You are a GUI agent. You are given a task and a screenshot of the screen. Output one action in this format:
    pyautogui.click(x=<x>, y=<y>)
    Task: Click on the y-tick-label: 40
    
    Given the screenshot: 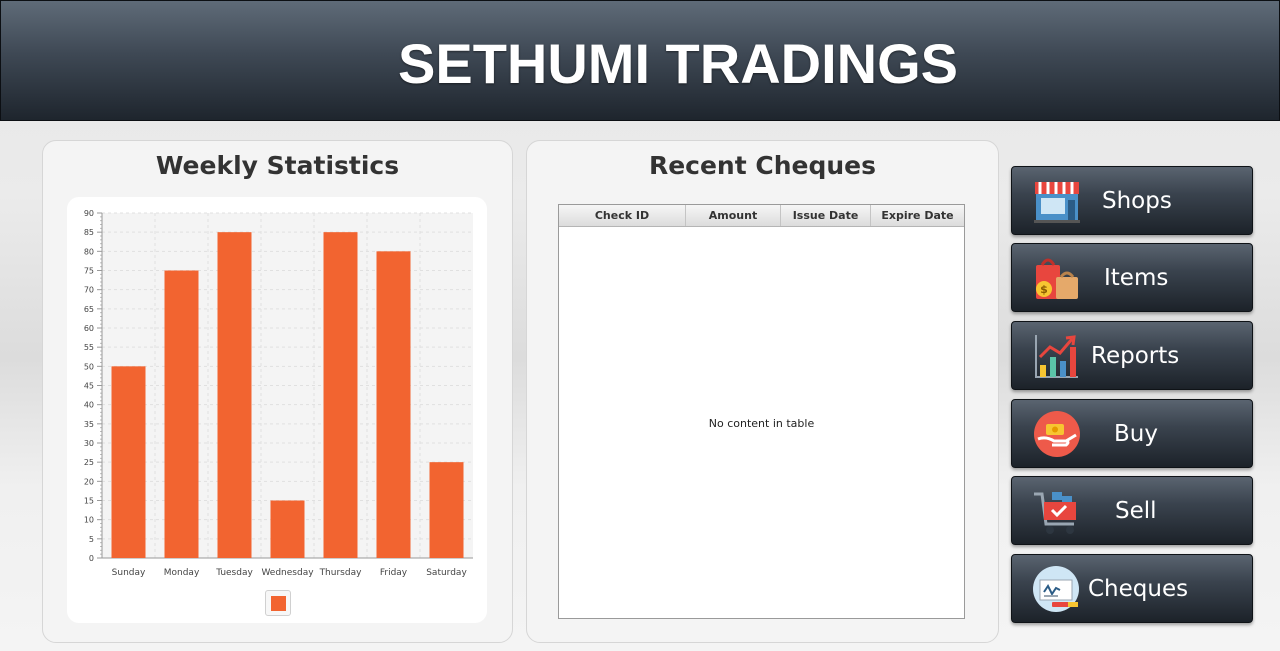 What is the action you would take?
    pyautogui.click(x=89, y=405)
    